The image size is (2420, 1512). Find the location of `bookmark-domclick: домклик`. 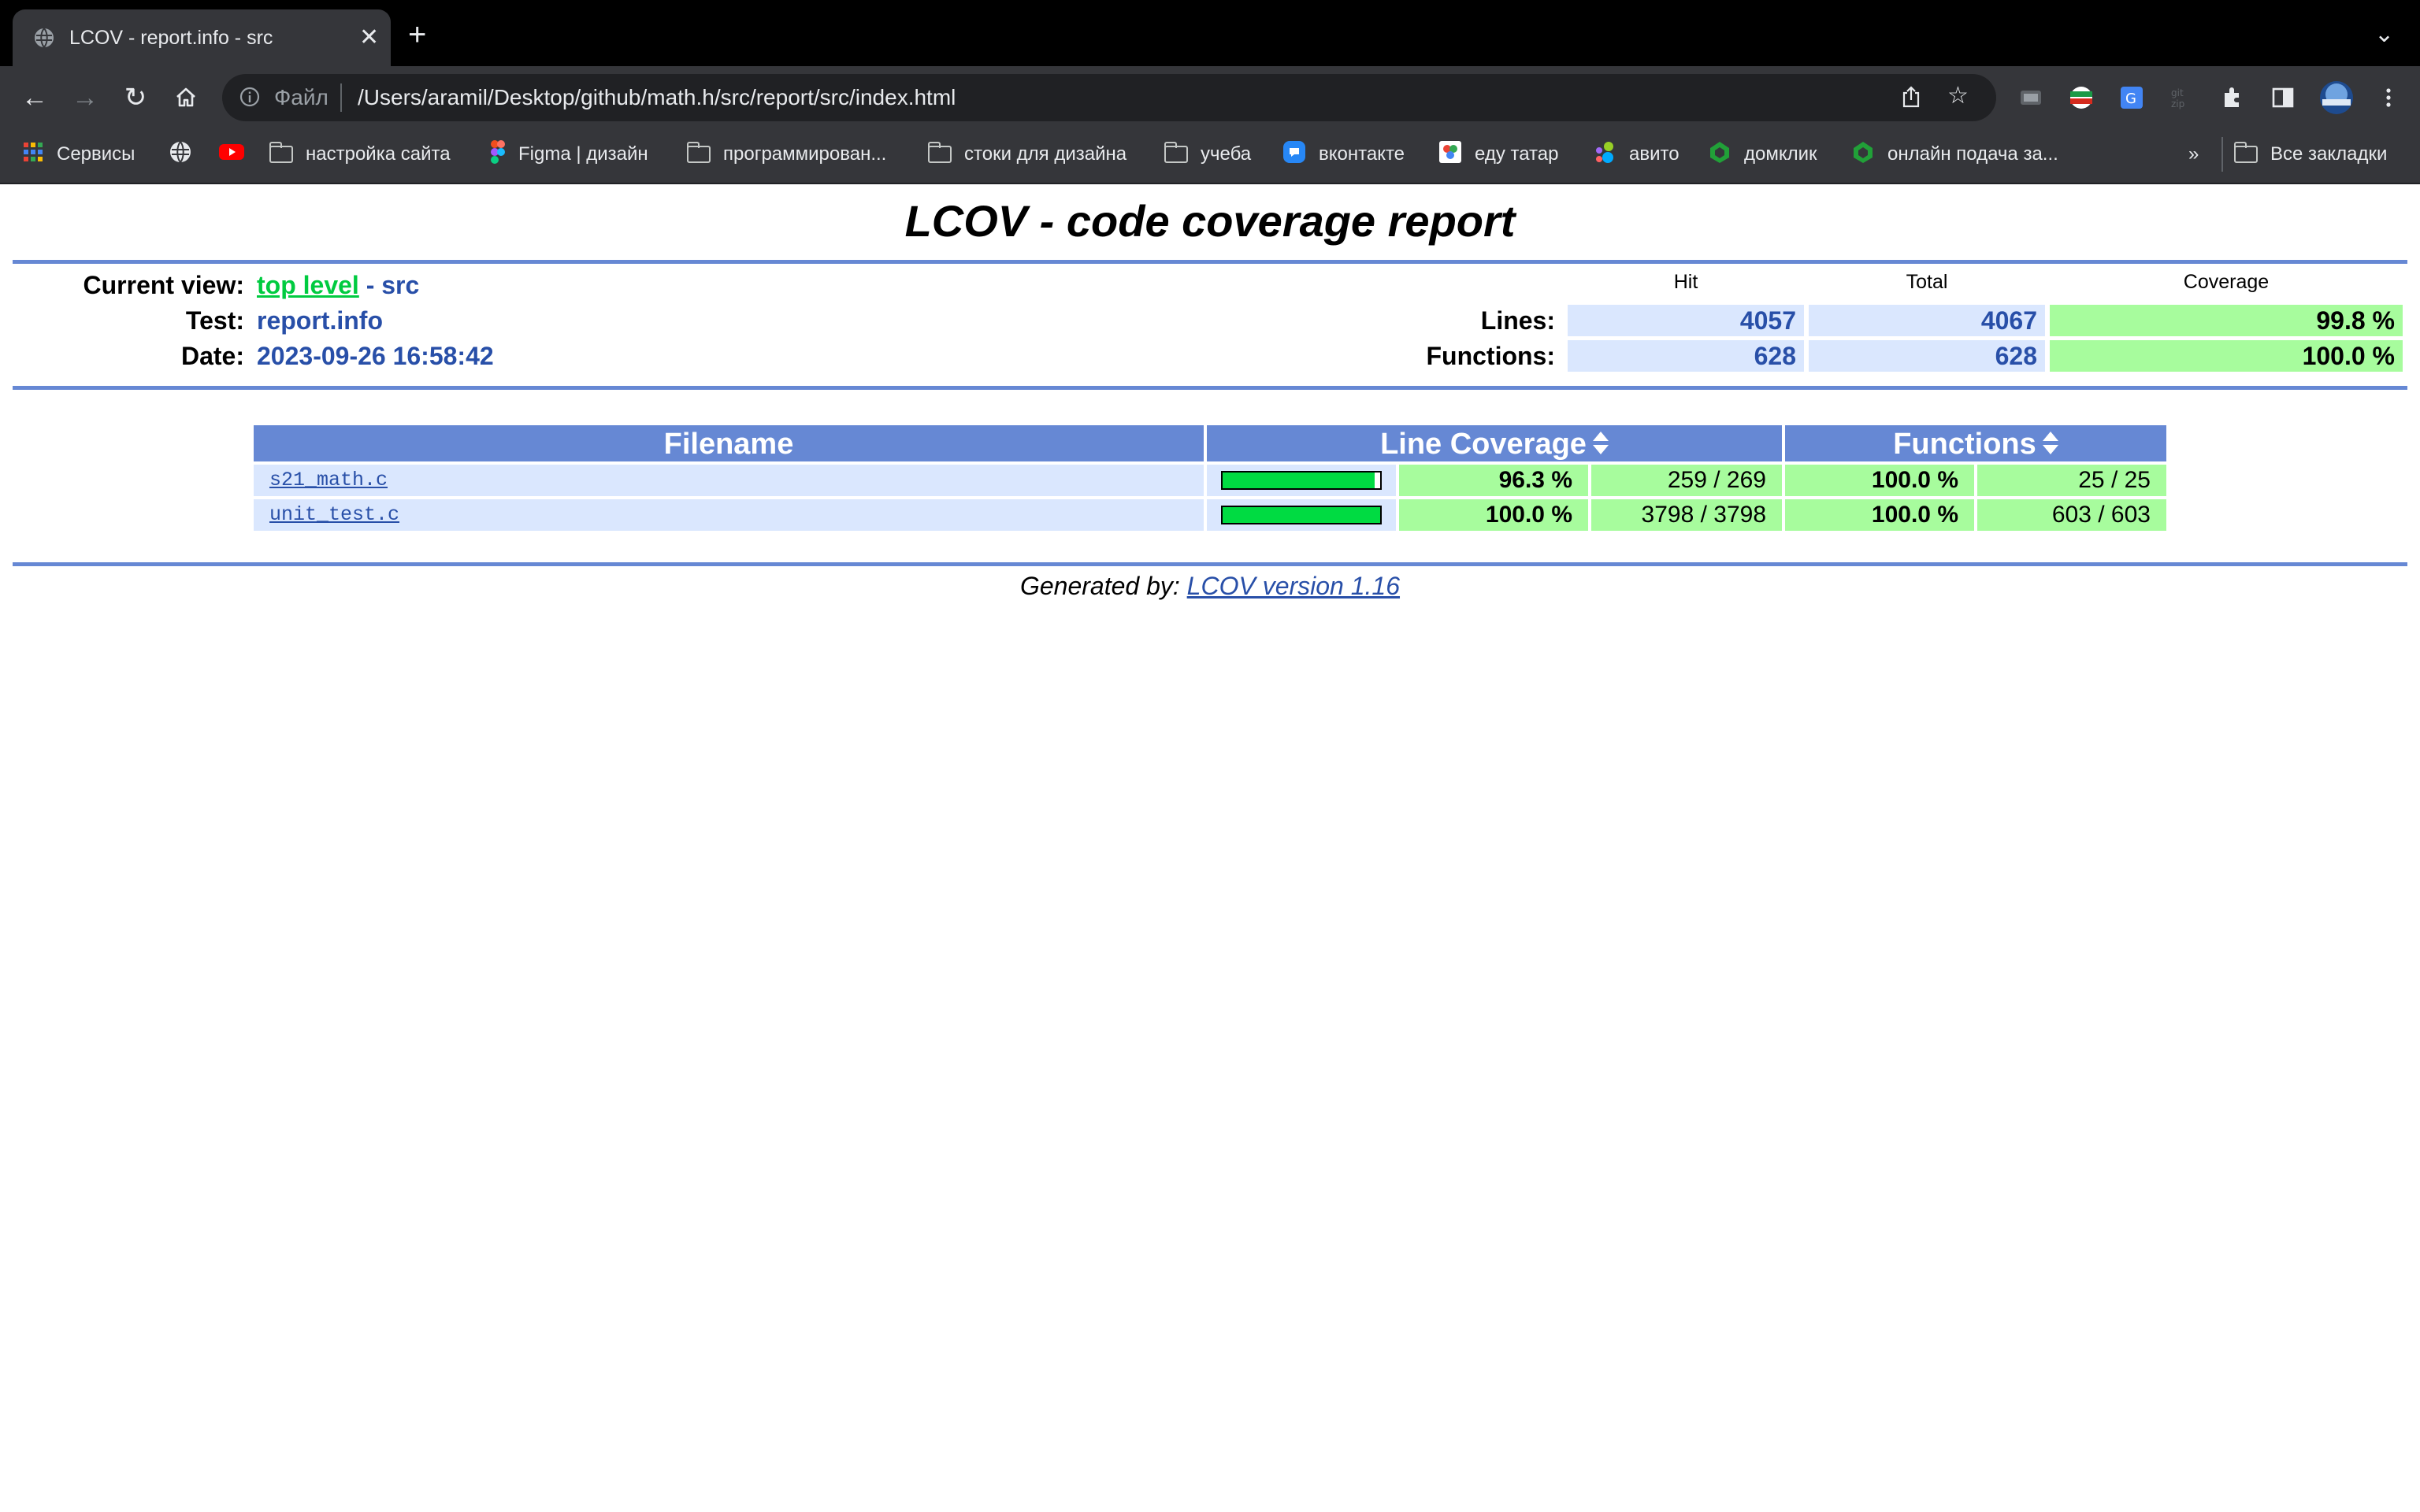

bookmark-domclick: домклик is located at coordinates (1762, 154).